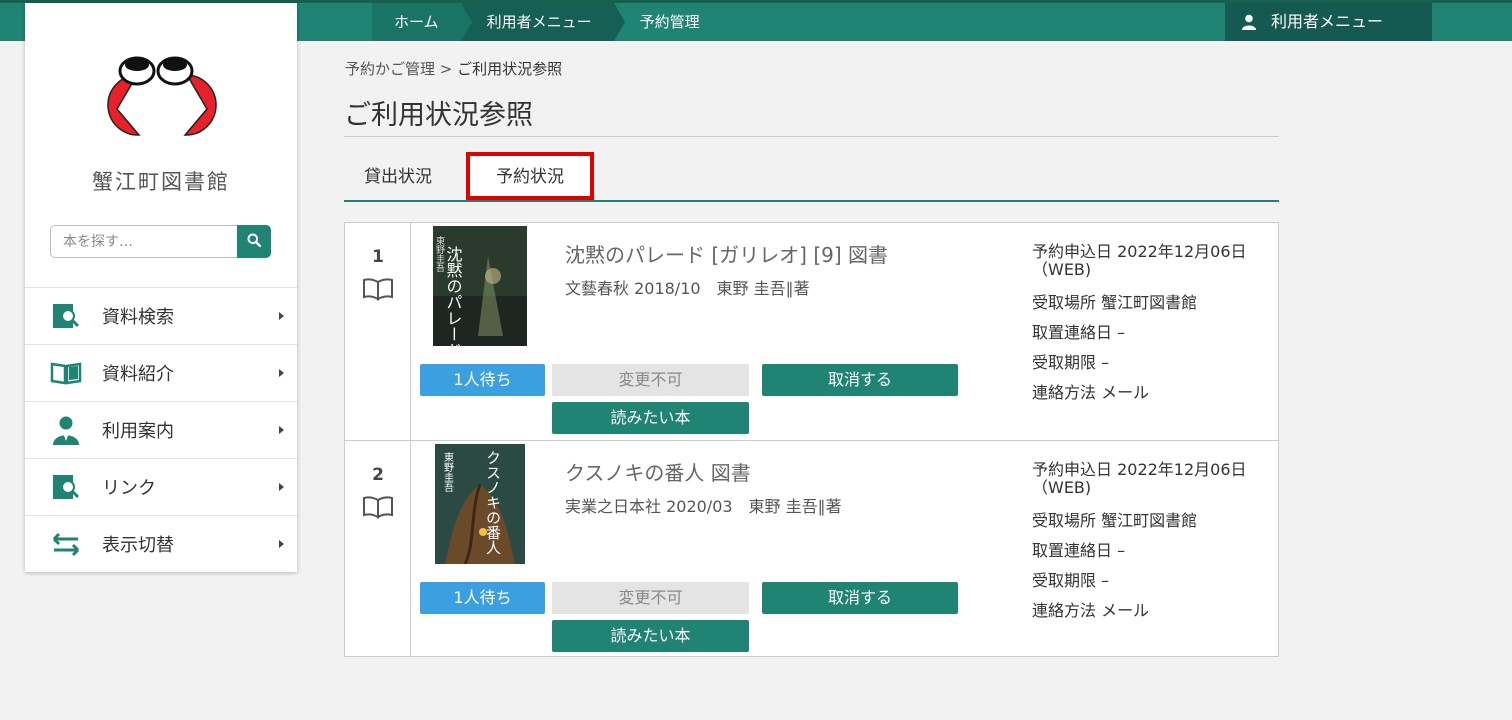 Image resolution: width=1512 pixels, height=720 pixels. Describe the element at coordinates (390, 69) in the screenshot. I see `breadcrumb-parent: 予約かご管理` at that location.